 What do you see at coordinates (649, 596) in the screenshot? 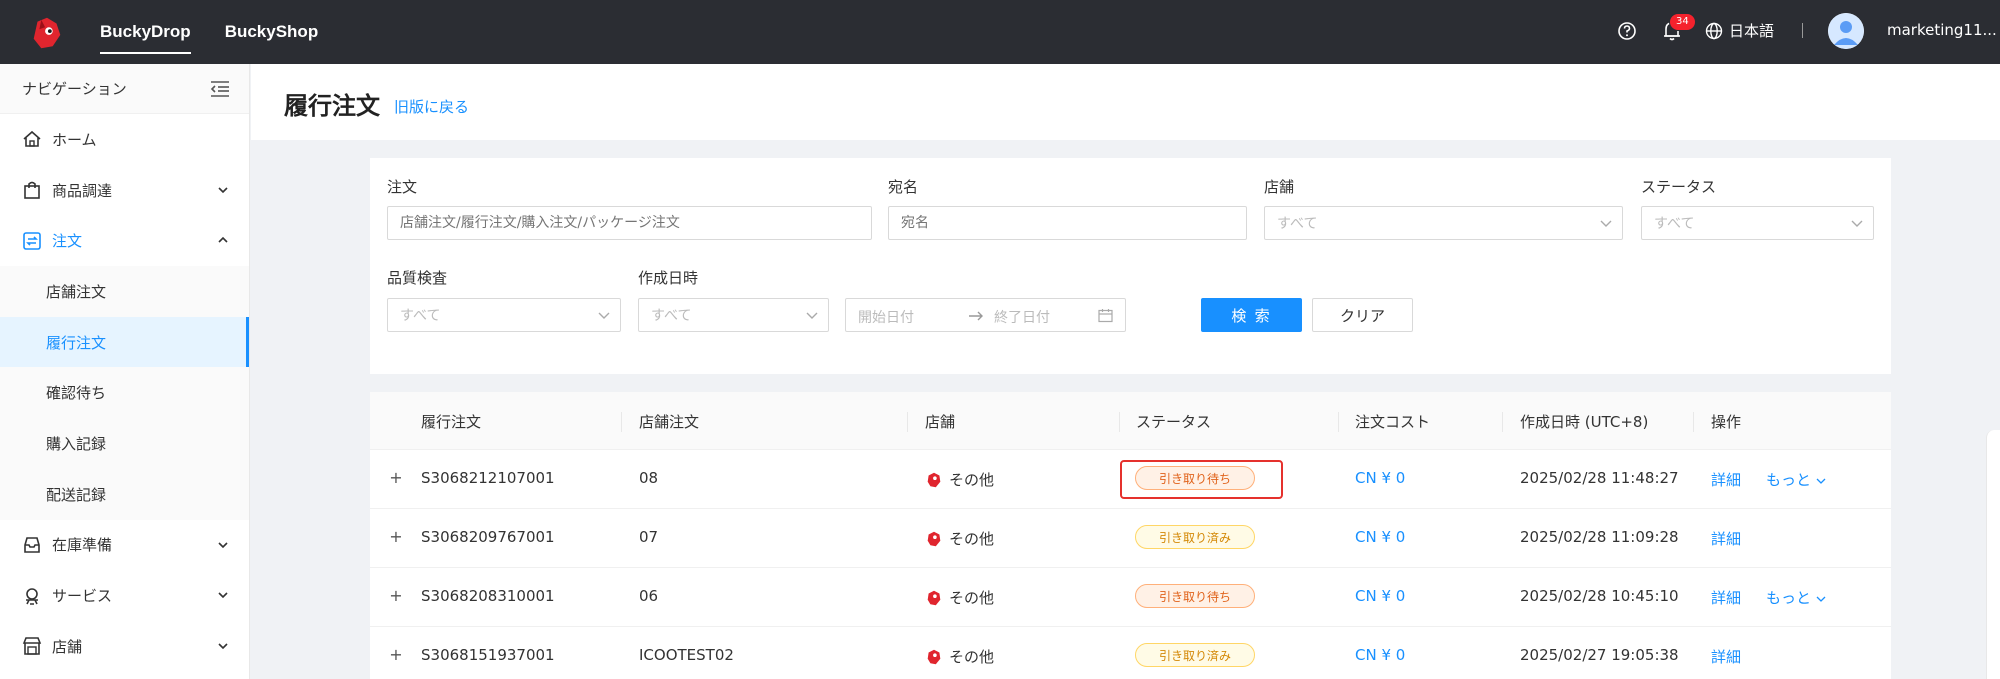
I see `shop-order-id: 06` at bounding box center [649, 596].